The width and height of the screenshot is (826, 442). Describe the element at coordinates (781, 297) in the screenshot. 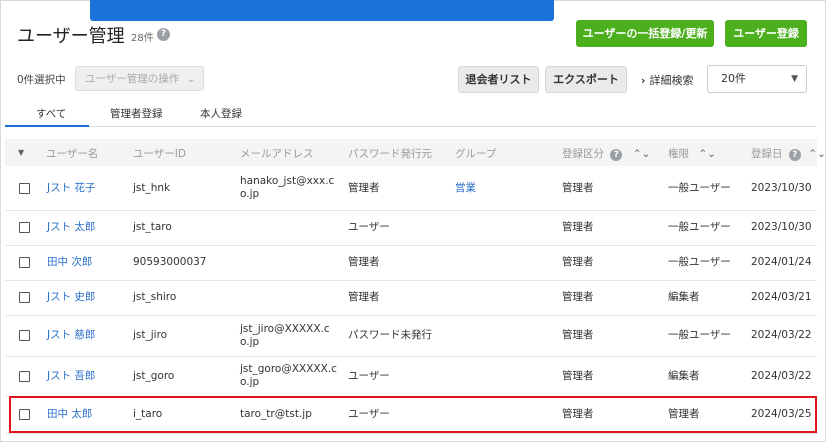

I see `registration-date: 2024/03/21` at that location.